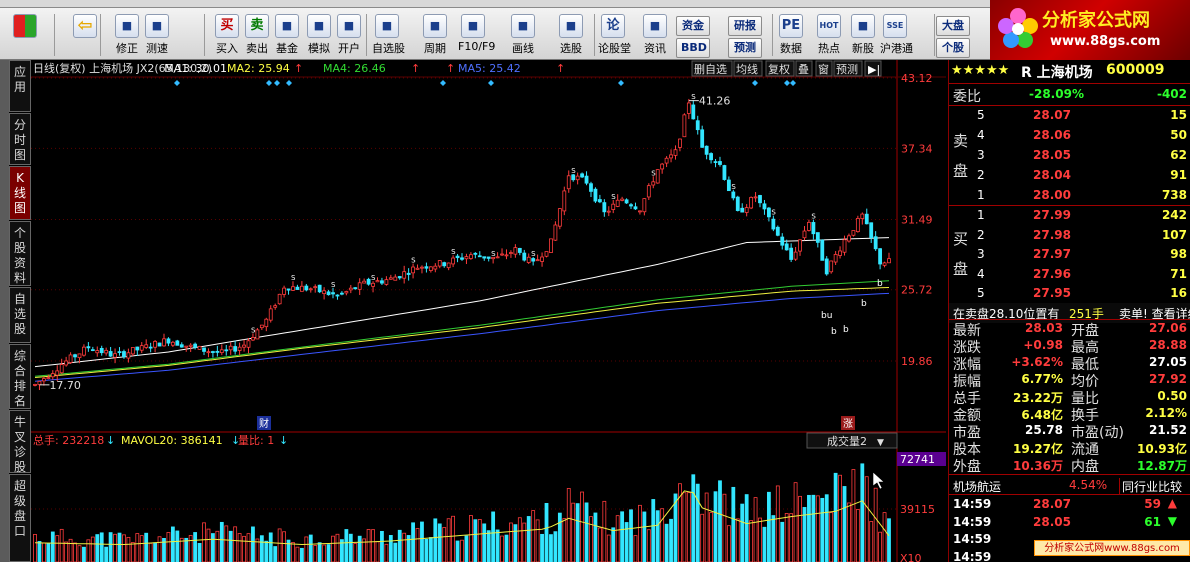 This screenshot has width=1190, height=562. What do you see at coordinates (863, 34) in the screenshot?
I see `toolbar-button-ipo: ■ 新股` at bounding box center [863, 34].